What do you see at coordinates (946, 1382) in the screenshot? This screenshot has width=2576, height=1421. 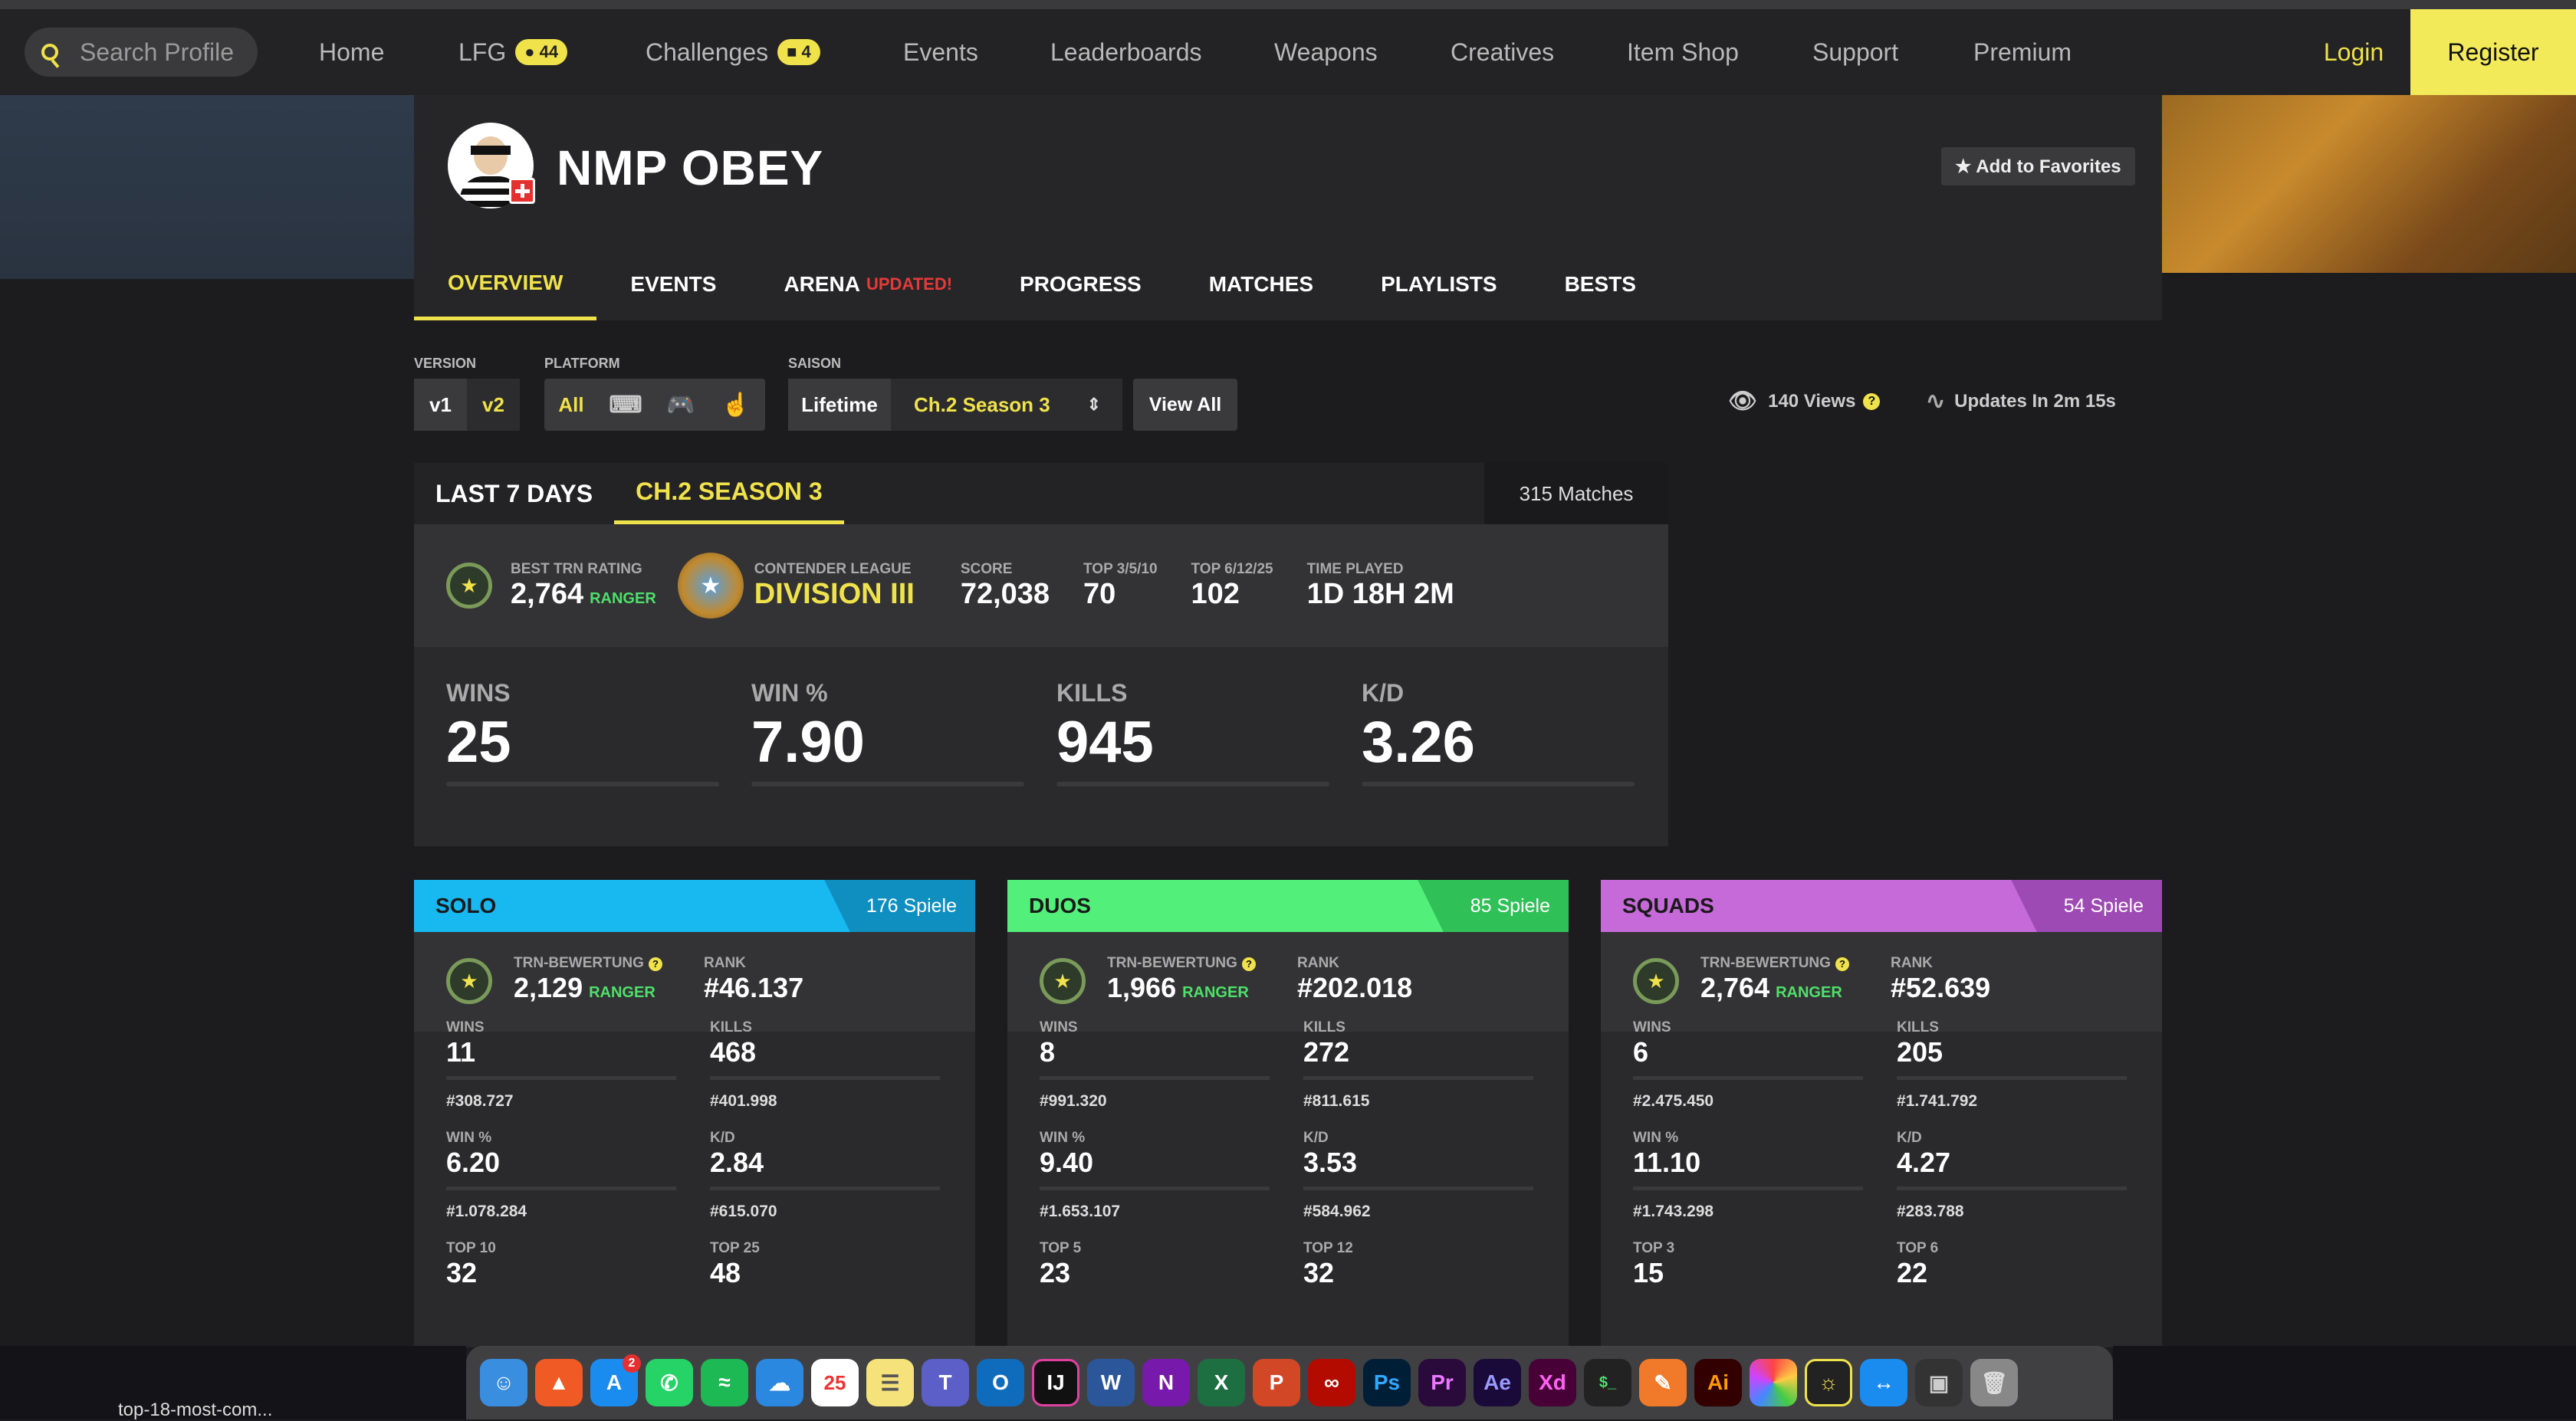 I see `teams-icon: T` at bounding box center [946, 1382].